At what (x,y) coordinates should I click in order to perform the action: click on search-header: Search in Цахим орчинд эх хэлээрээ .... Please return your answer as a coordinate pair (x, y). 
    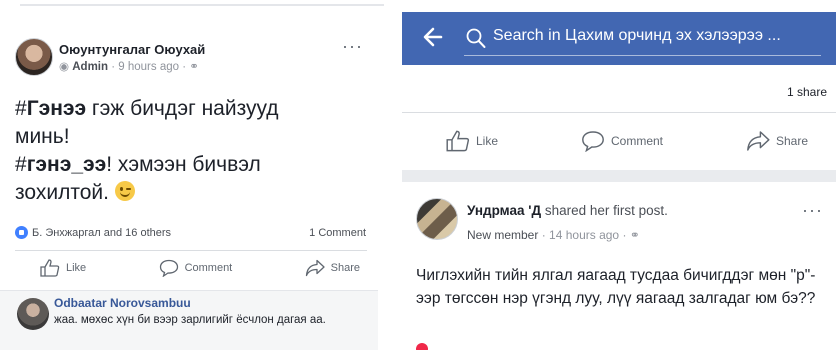
    Looking at the image, I should click on (619, 38).